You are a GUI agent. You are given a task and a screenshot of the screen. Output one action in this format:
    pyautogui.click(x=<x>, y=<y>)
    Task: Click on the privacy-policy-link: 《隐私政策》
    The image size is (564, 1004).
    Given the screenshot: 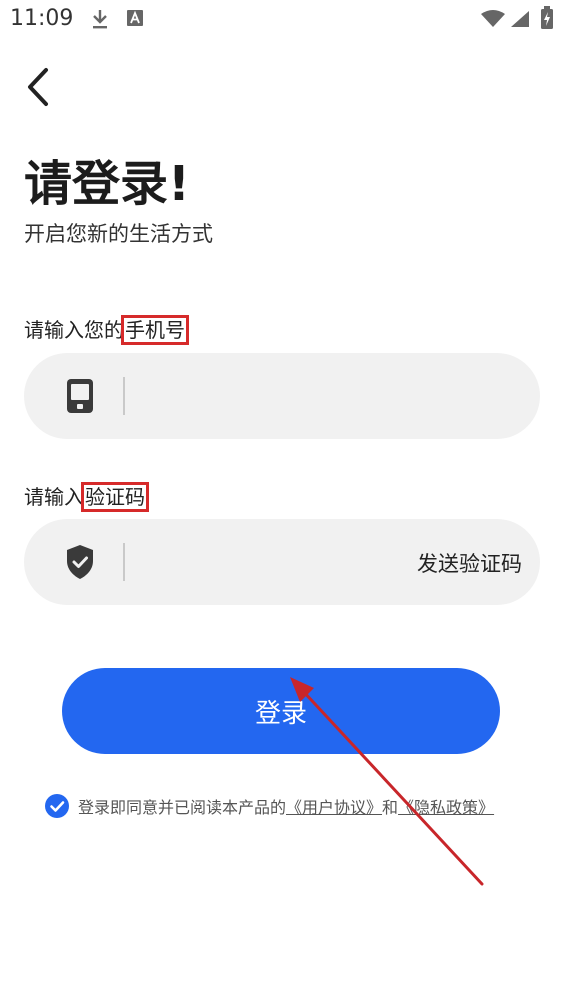 What is the action you would take?
    pyautogui.click(x=446, y=806)
    